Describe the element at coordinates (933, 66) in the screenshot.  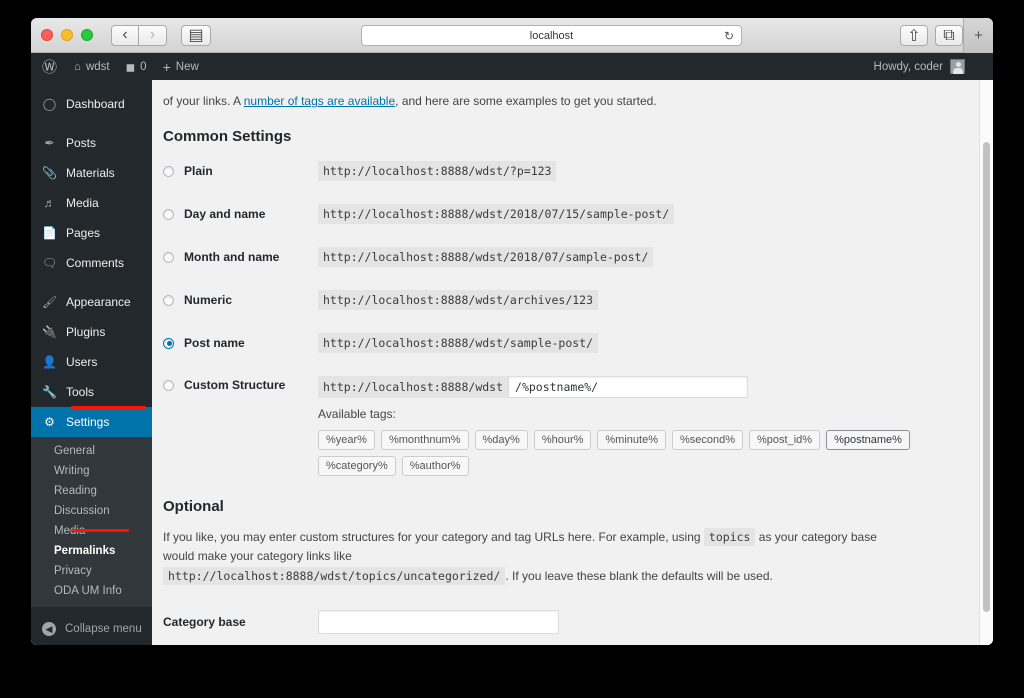
I see `admin-bar-account: Howdy, coder` at that location.